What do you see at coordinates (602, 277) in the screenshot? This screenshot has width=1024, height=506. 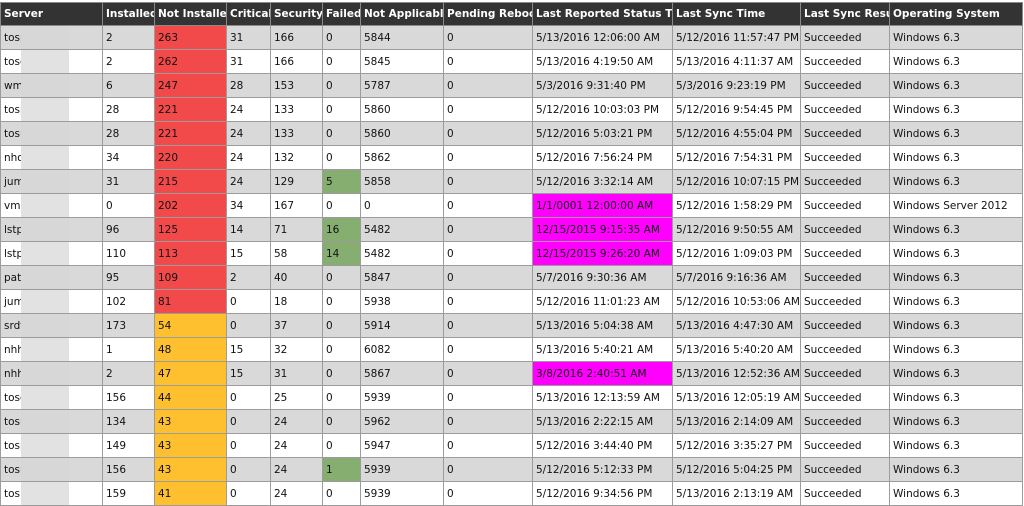 I see `last-reported-status-time-cell: 5/7/2016 9:30:36 AM` at bounding box center [602, 277].